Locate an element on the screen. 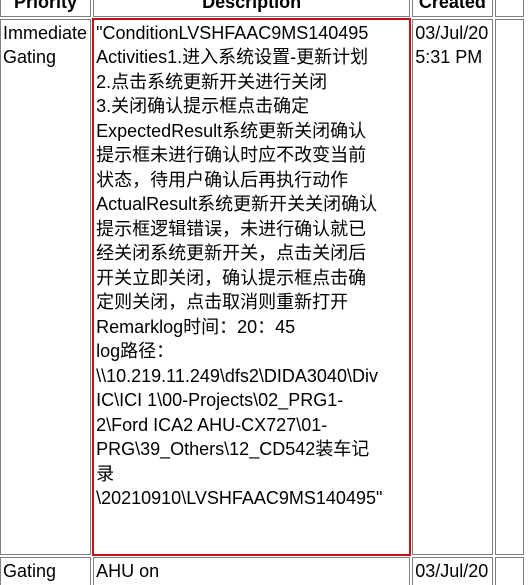 Image resolution: width=528 pixels, height=585 pixels. created-line: 5:31 PM is located at coordinates (449, 57).